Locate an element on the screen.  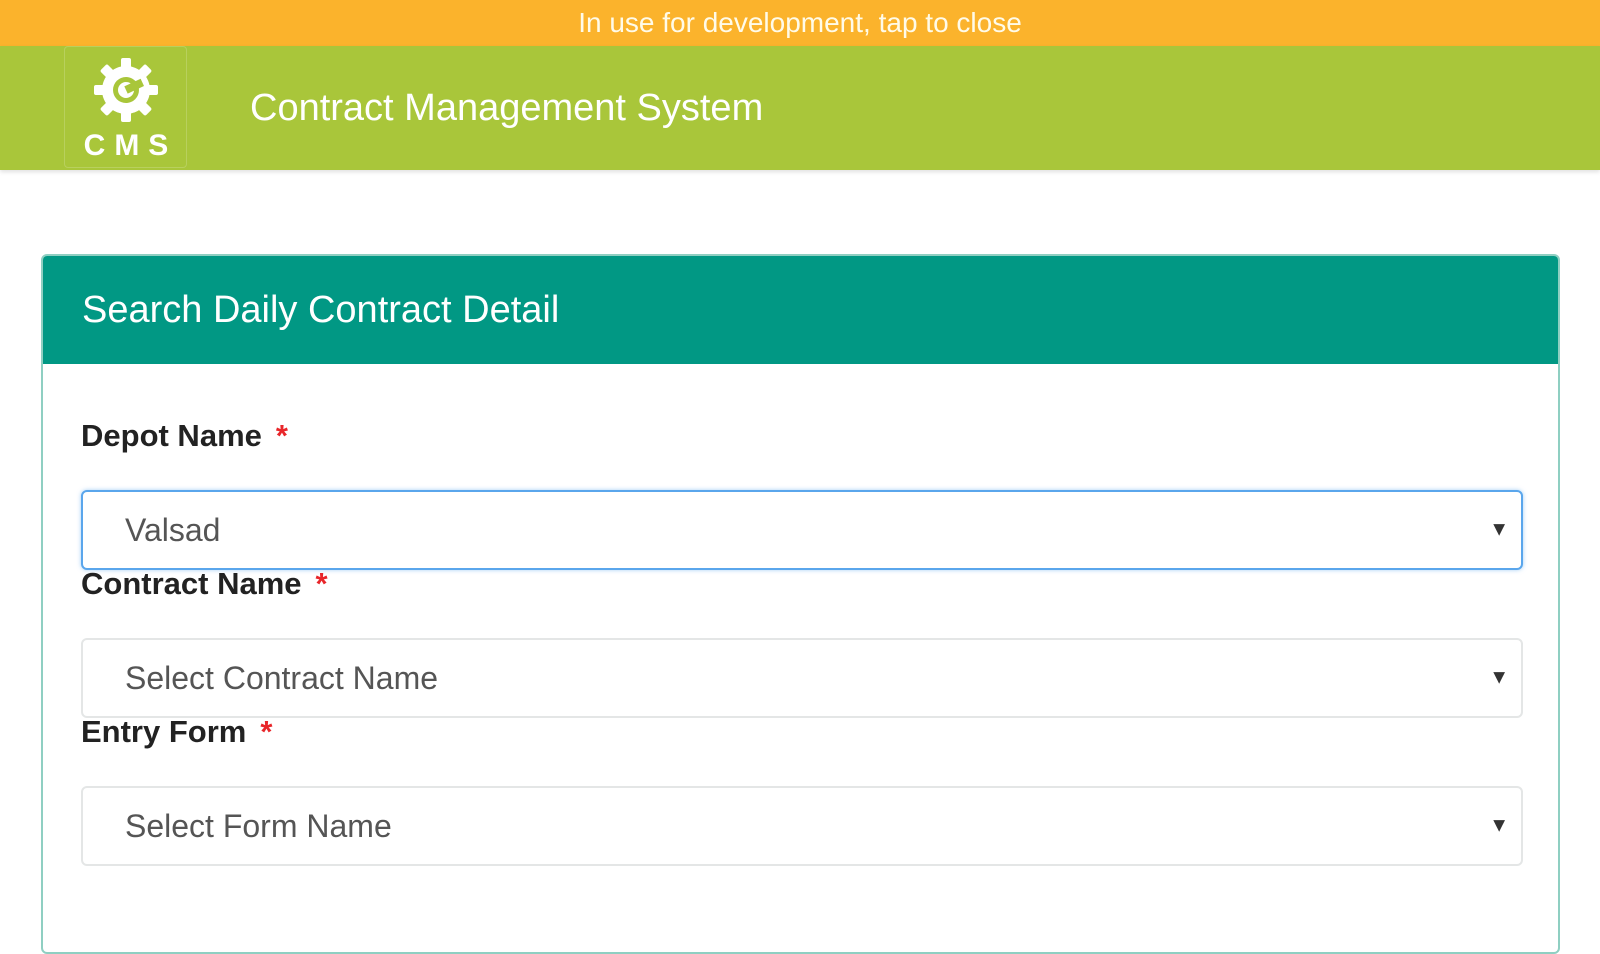
contract-name-label-text: Contract Name is located at coordinates (191, 583).